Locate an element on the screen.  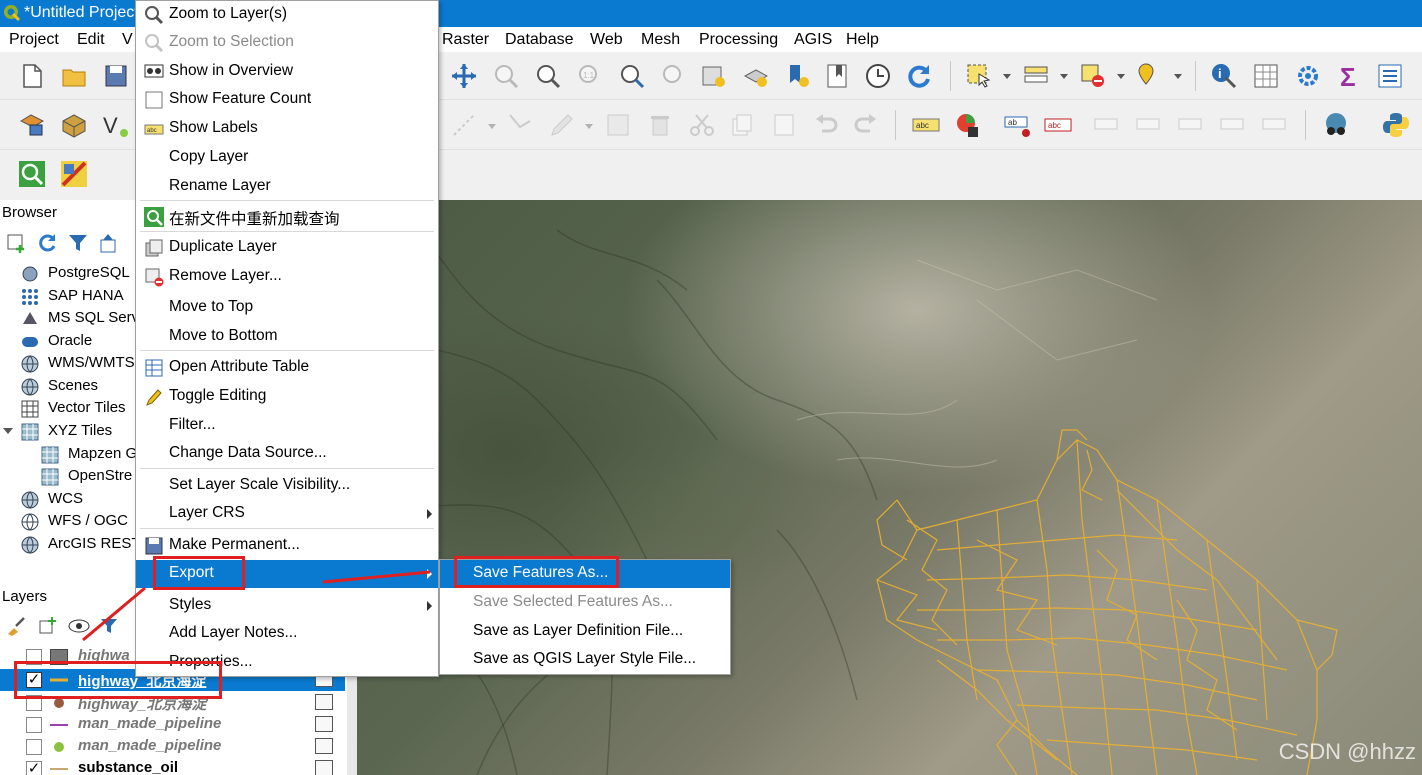
menu-zoom-to-layers: Zoom to Layer(s) is located at coordinates (287, 15).